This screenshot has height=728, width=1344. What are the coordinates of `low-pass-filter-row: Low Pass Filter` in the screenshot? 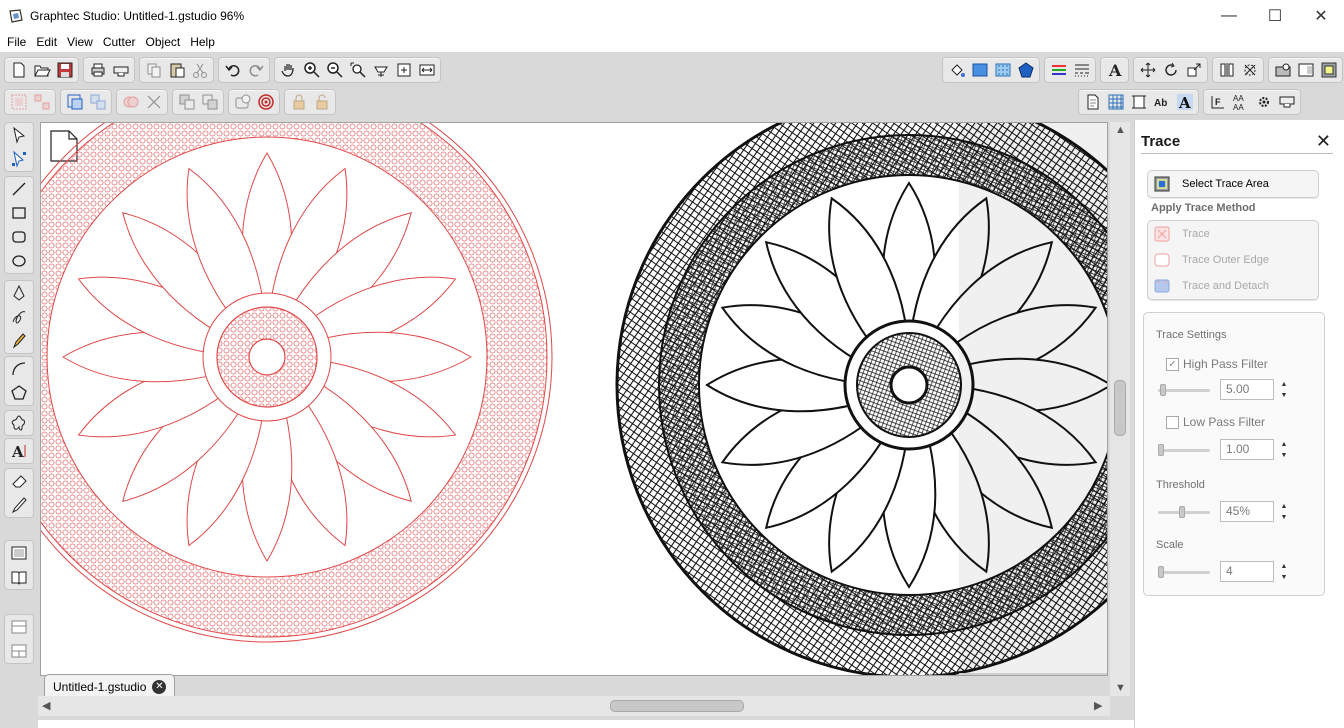 It's located at (1215, 422).